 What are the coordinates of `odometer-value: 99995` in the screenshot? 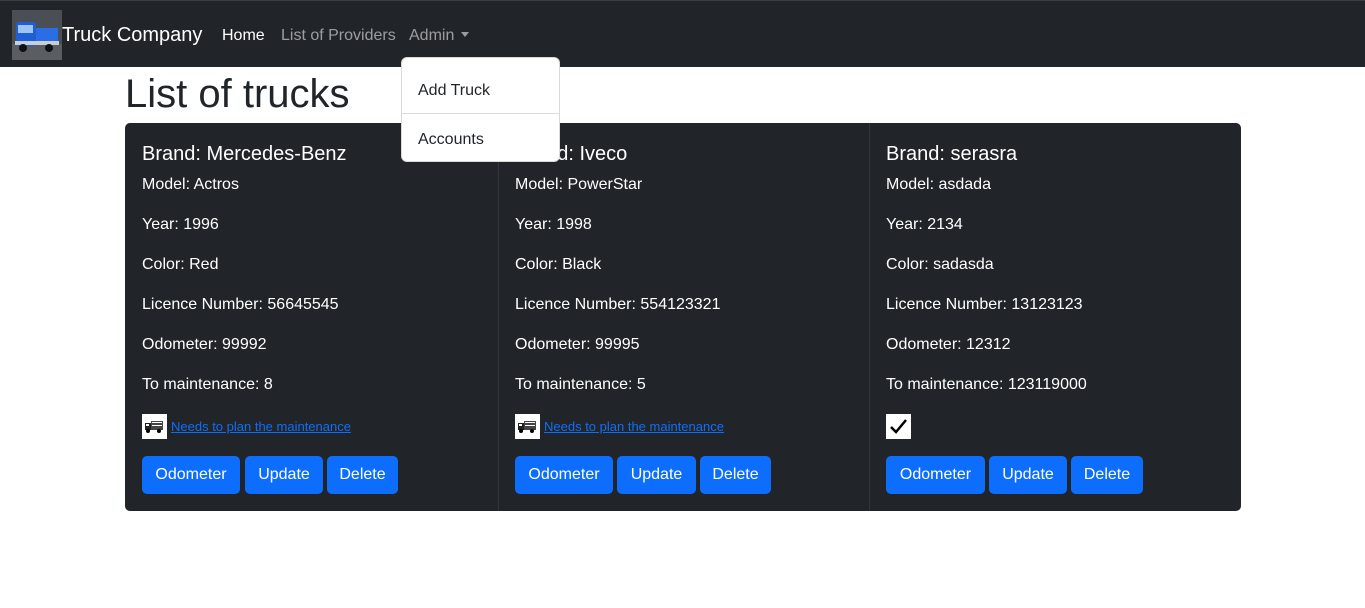 It's located at (617, 344).